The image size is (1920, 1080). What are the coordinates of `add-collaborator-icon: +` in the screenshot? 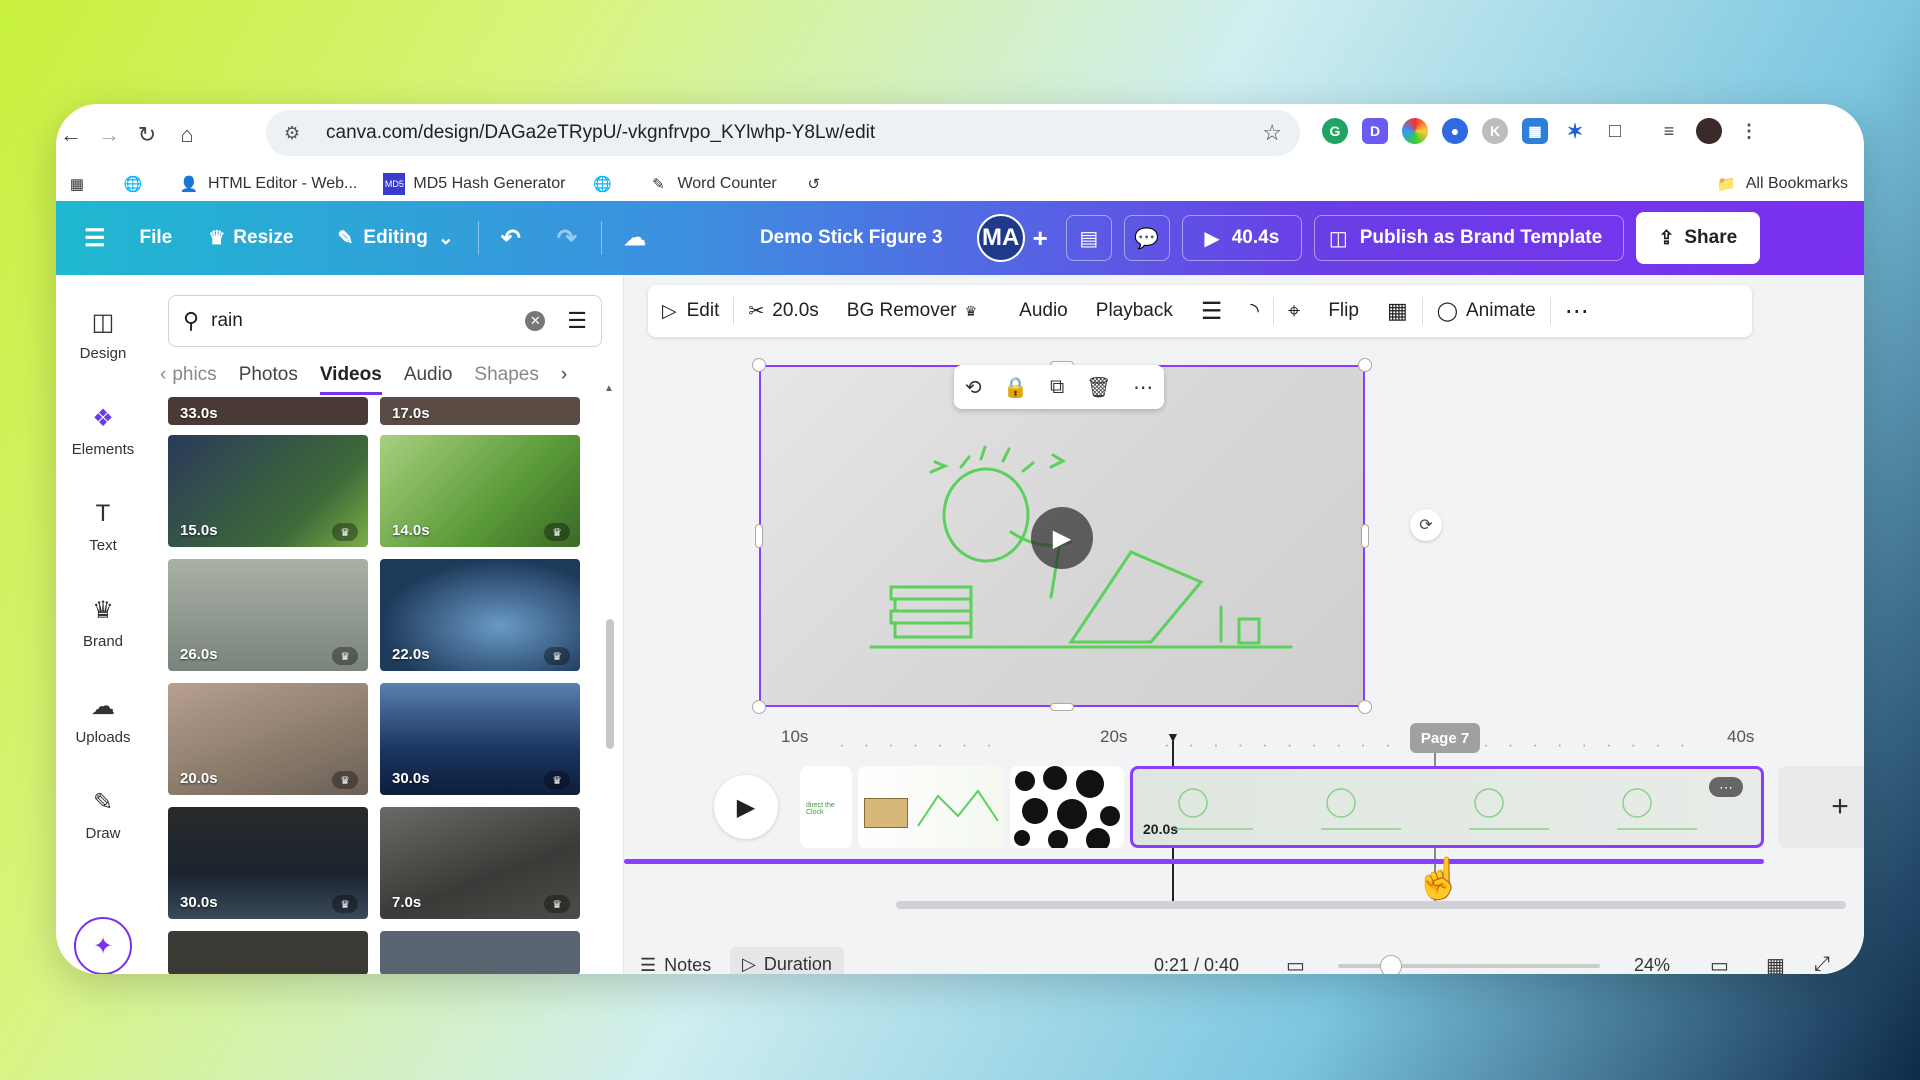 It's located at (1040, 238).